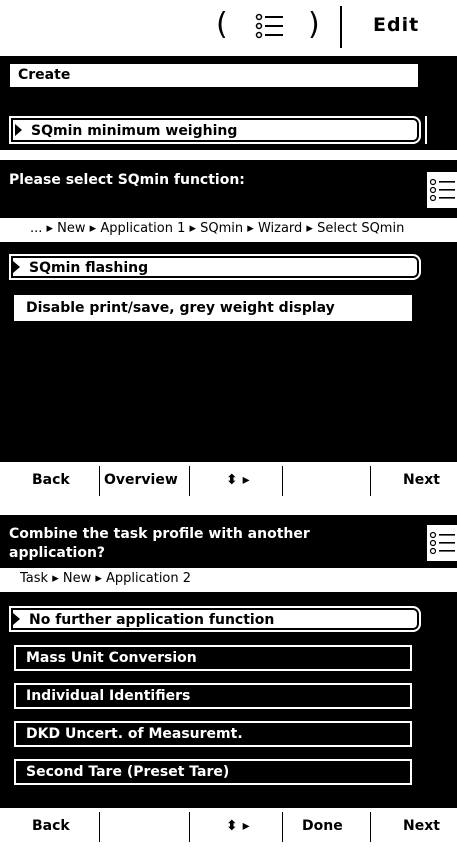  Describe the element at coordinates (134, 734) in the screenshot. I see `list-item-label: DKD Uncert. of Measuremt.` at that location.